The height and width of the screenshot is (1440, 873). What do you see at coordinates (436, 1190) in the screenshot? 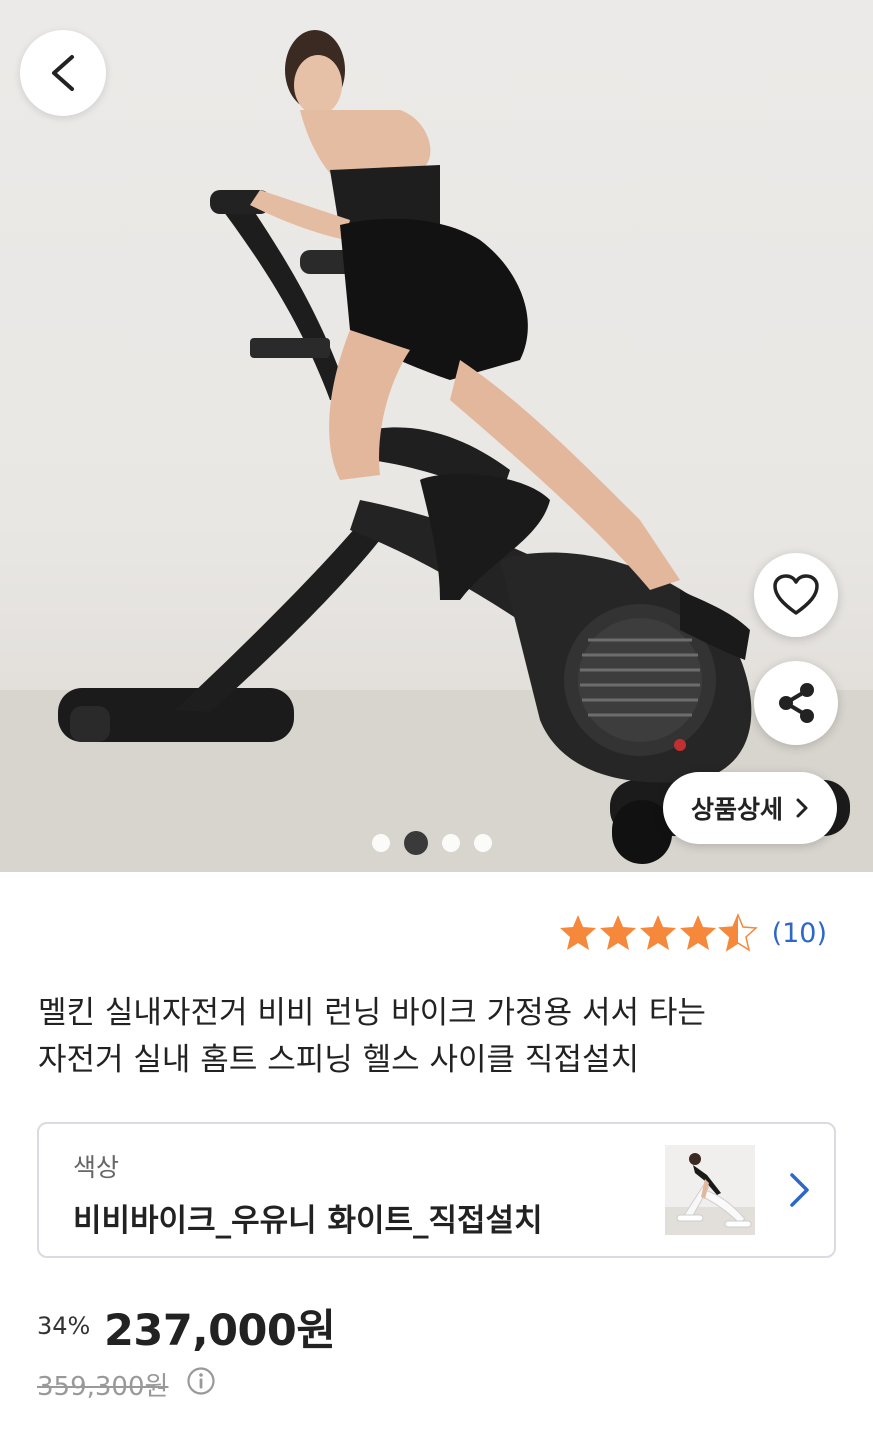
I see `option-selector: 색상 비비바이크_우유니 화이트_직접설치` at bounding box center [436, 1190].